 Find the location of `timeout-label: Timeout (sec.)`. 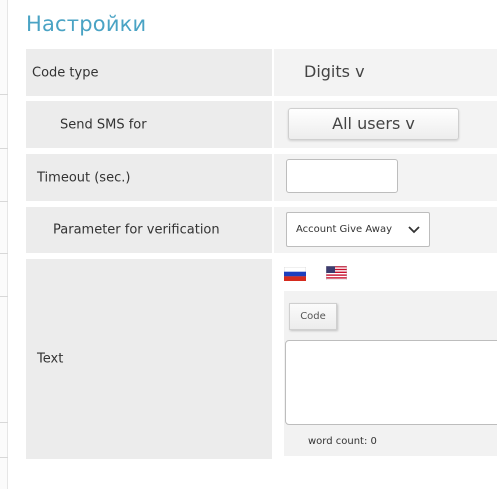

timeout-label: Timeout (sec.) is located at coordinates (149, 177).